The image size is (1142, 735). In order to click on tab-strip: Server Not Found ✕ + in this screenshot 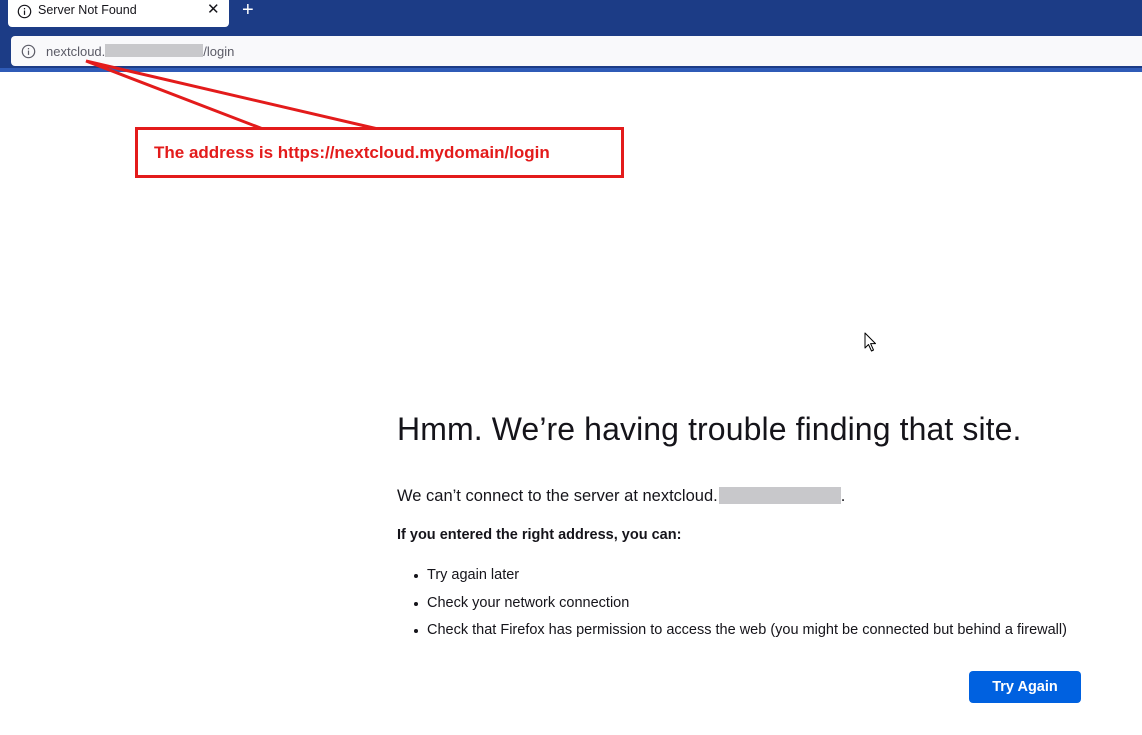, I will do `click(571, 15)`.